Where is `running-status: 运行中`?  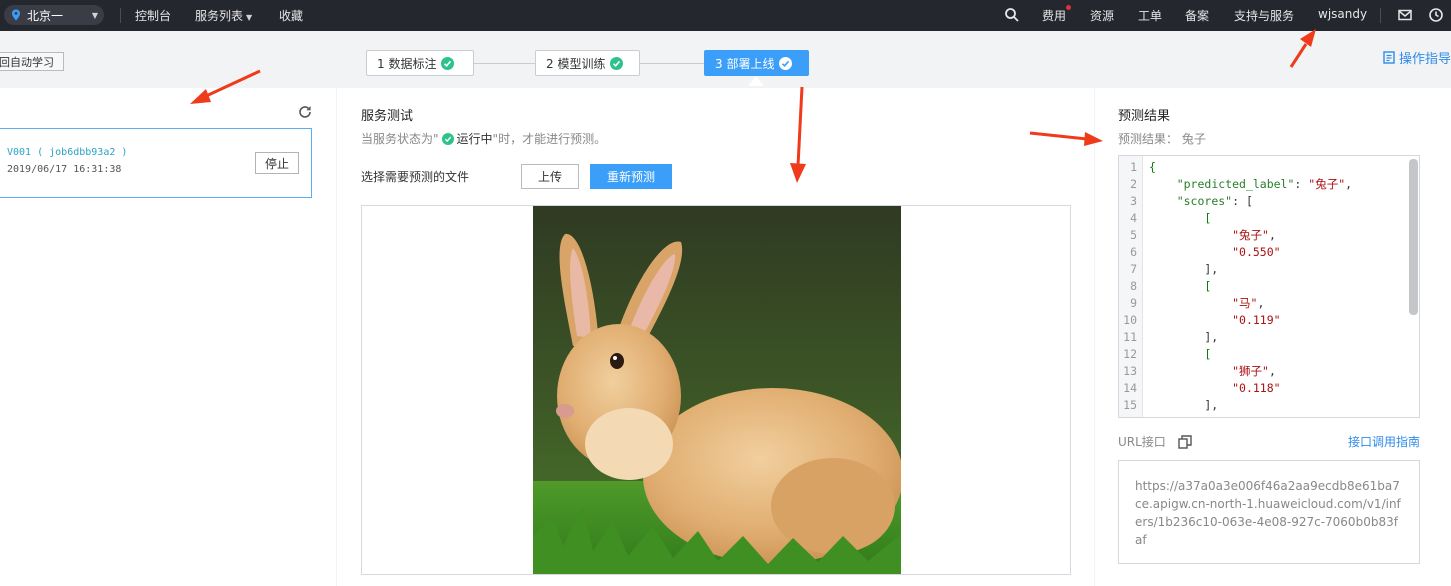
running-status: 运行中 is located at coordinates (474, 139).